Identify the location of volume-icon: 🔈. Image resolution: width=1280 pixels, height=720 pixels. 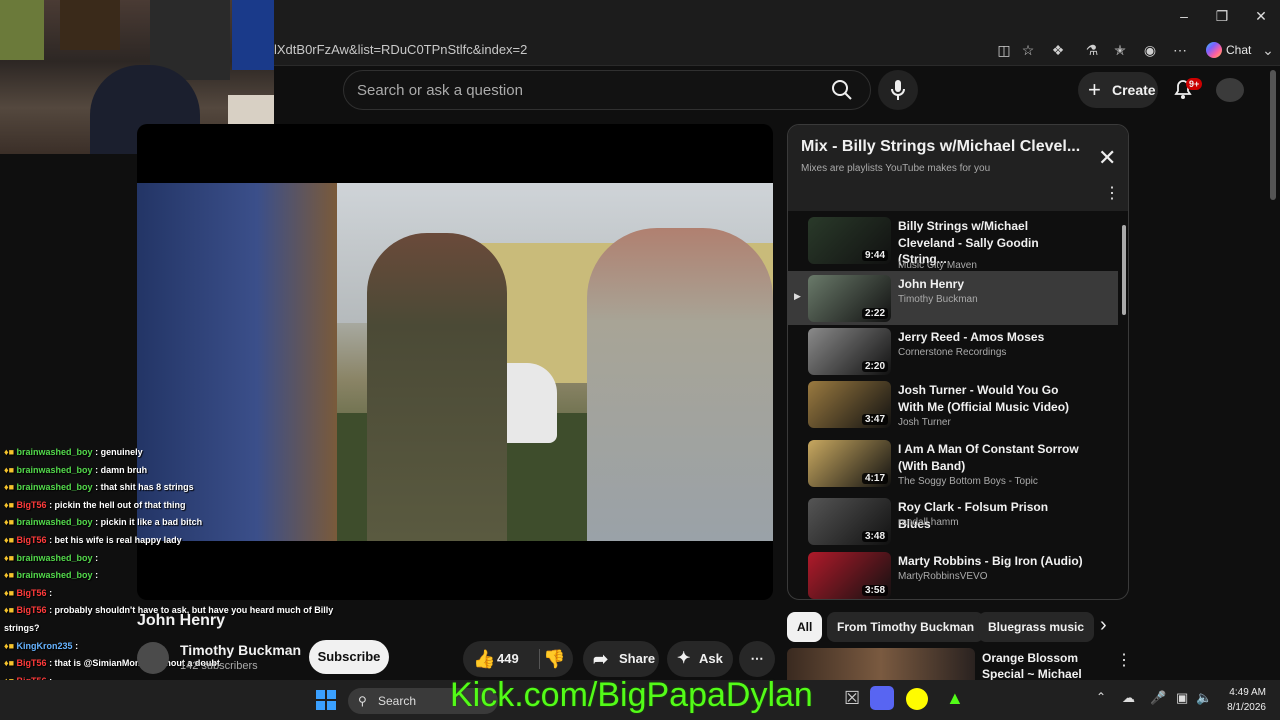
(1204, 698).